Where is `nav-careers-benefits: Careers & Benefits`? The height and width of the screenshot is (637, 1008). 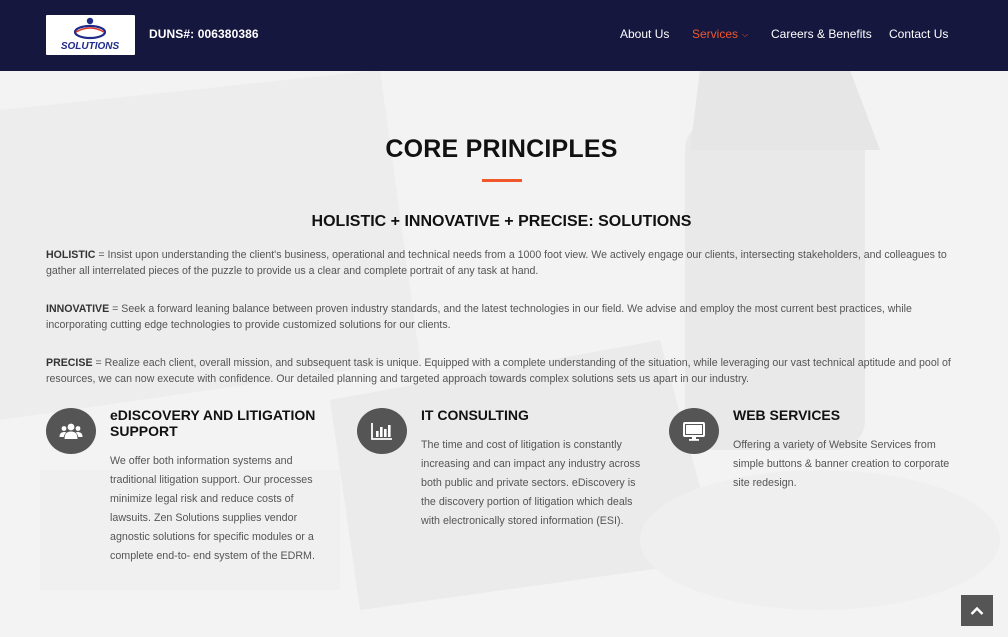
nav-careers-benefits: Careers & Benefits is located at coordinates (821, 34).